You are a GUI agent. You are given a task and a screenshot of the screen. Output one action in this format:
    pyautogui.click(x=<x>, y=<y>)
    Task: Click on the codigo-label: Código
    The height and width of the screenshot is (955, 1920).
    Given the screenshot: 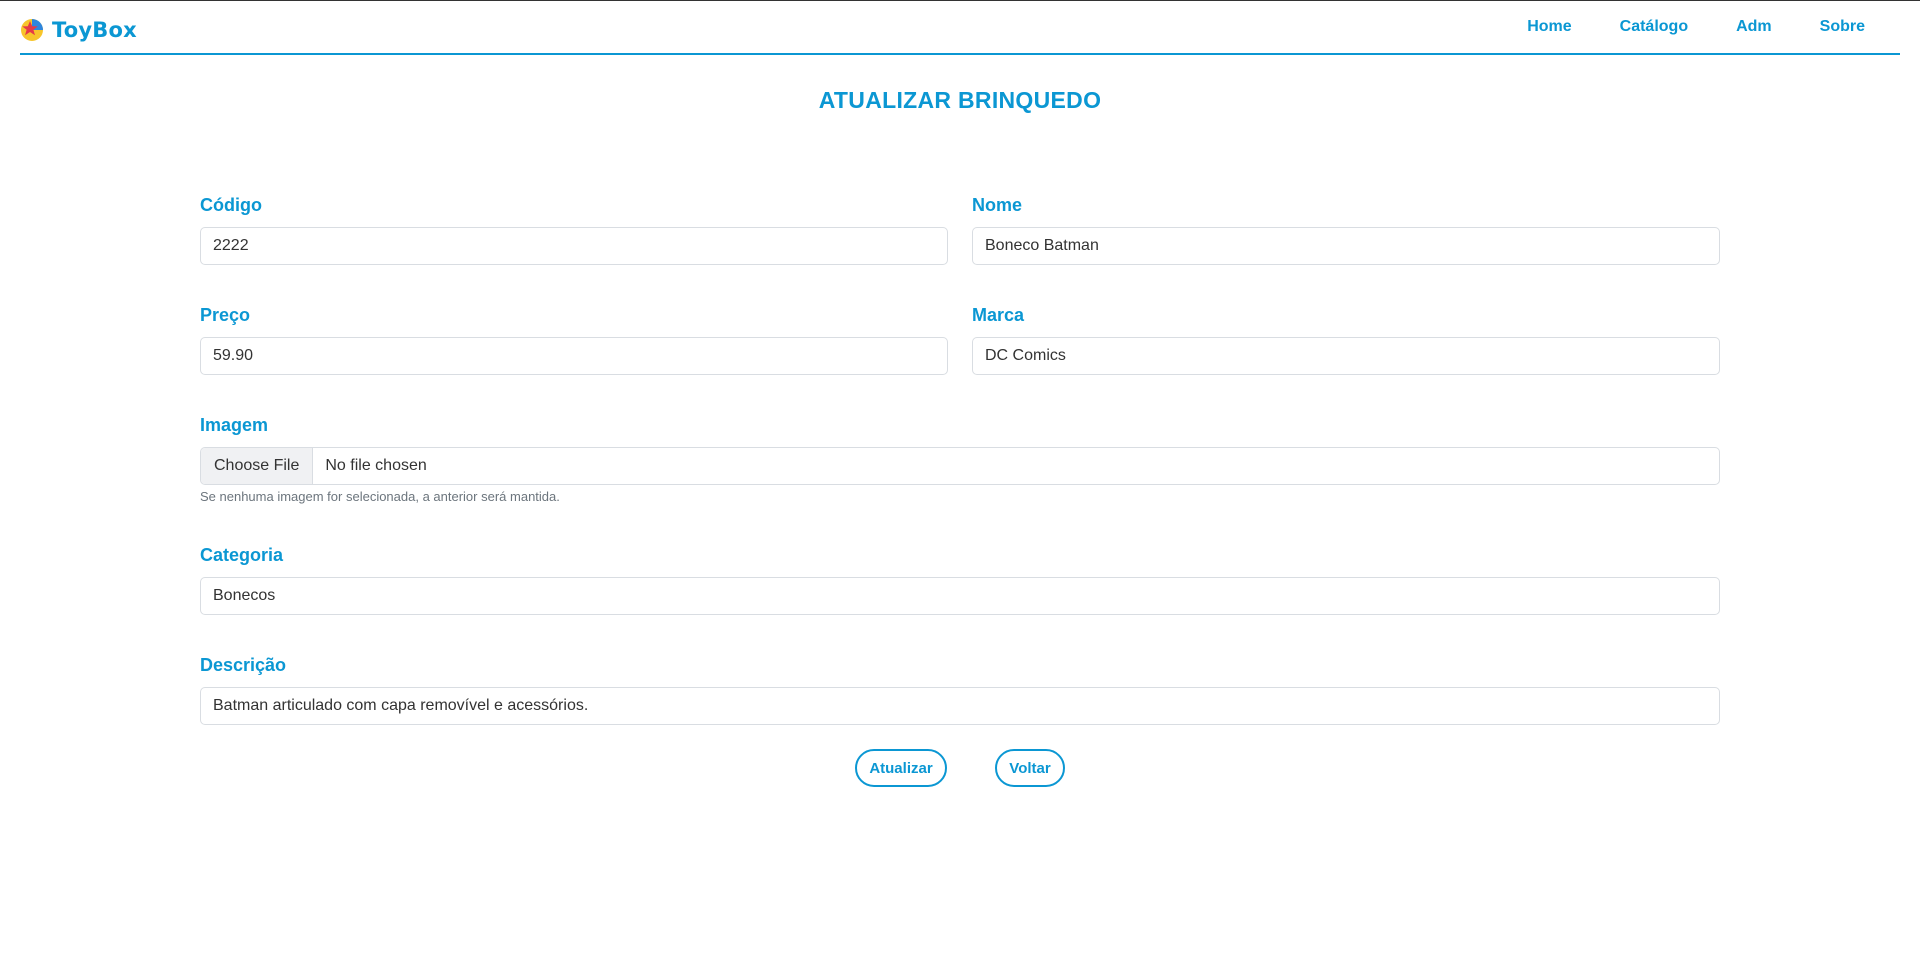 What is the action you would take?
    pyautogui.click(x=231, y=205)
    